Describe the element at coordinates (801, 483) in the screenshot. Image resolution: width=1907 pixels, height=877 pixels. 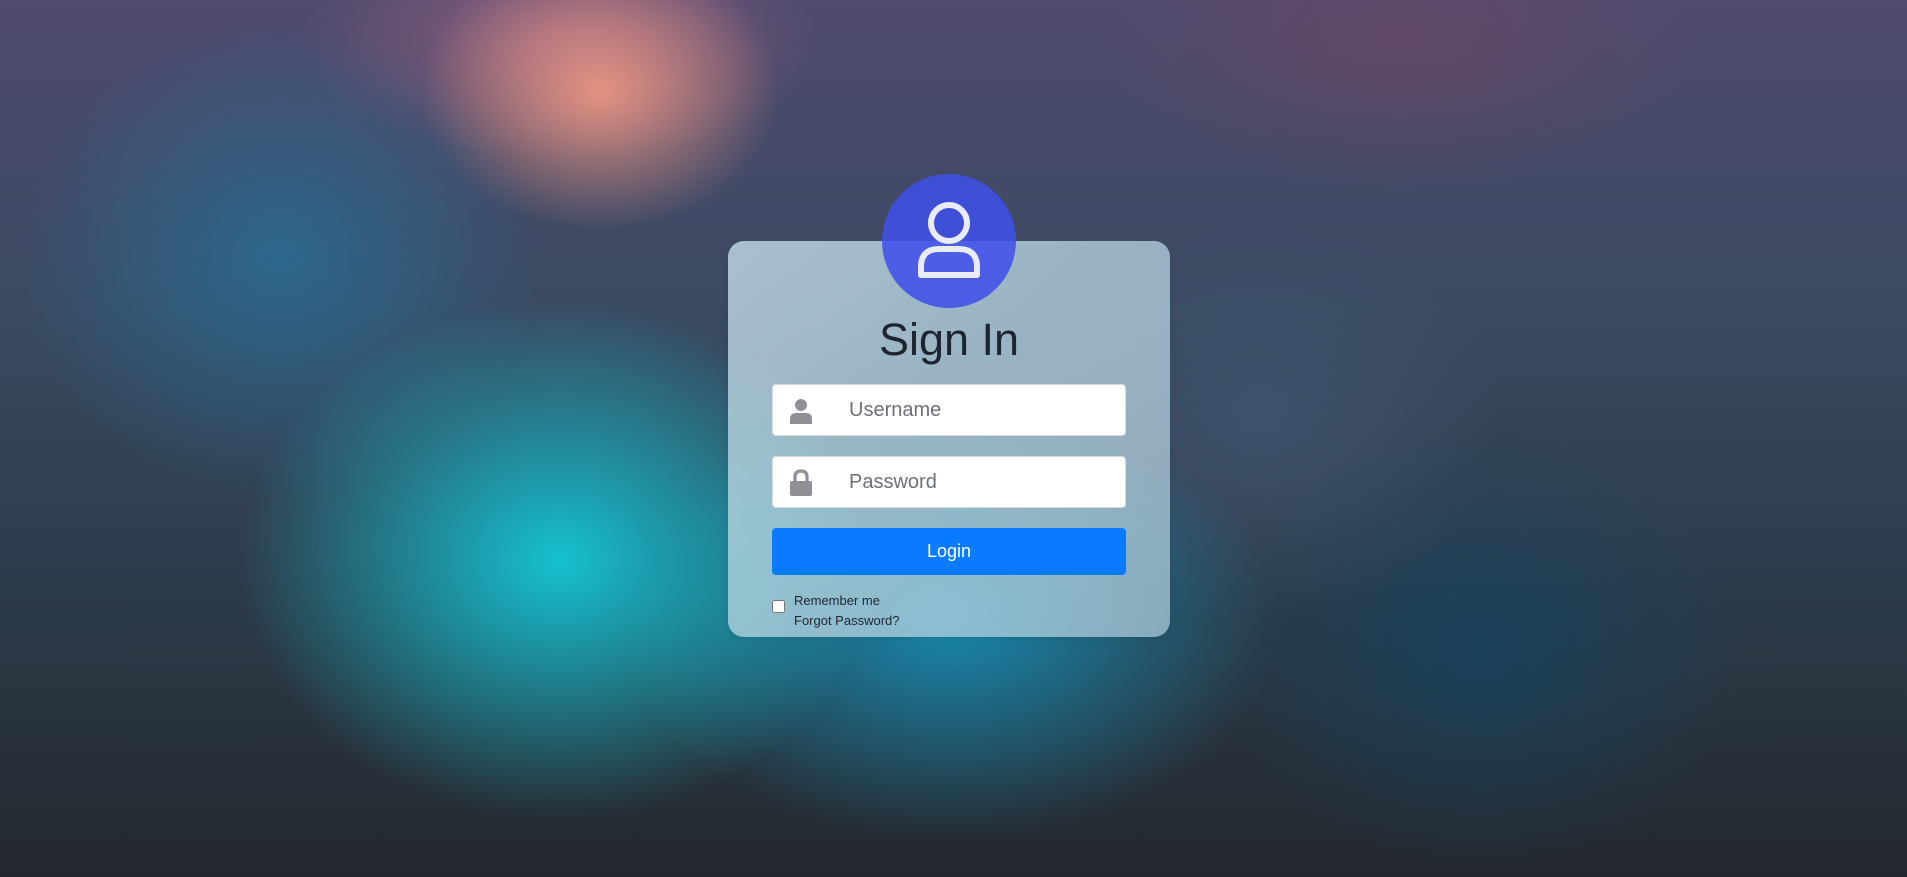
I see `lock-icon` at that location.